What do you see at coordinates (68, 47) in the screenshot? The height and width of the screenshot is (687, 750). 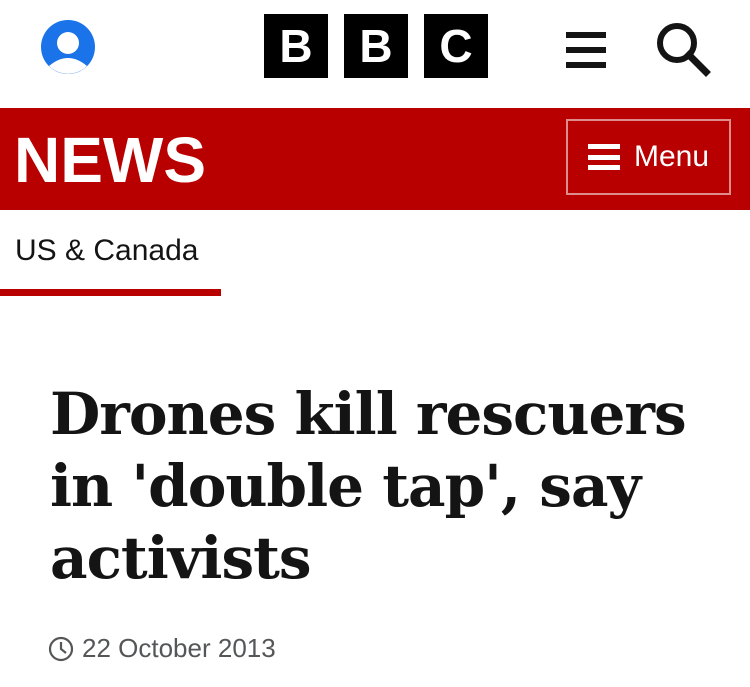 I see `account-icon` at bounding box center [68, 47].